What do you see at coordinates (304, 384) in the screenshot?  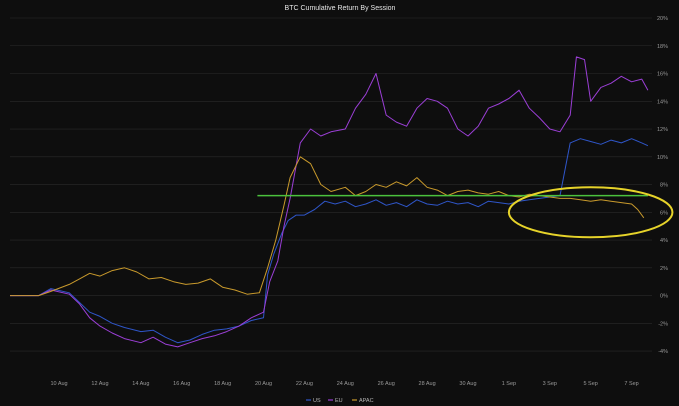 I see `x-tick-label: 22 Aug` at bounding box center [304, 384].